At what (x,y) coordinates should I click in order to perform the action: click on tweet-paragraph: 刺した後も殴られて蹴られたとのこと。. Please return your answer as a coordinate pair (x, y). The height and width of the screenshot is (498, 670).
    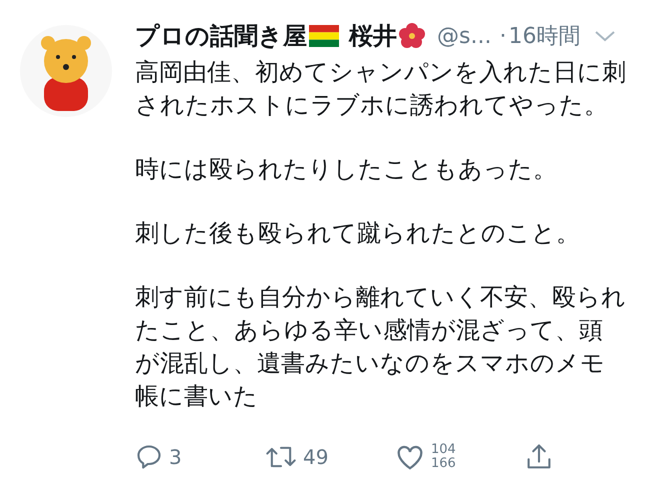
    Looking at the image, I should click on (358, 233).